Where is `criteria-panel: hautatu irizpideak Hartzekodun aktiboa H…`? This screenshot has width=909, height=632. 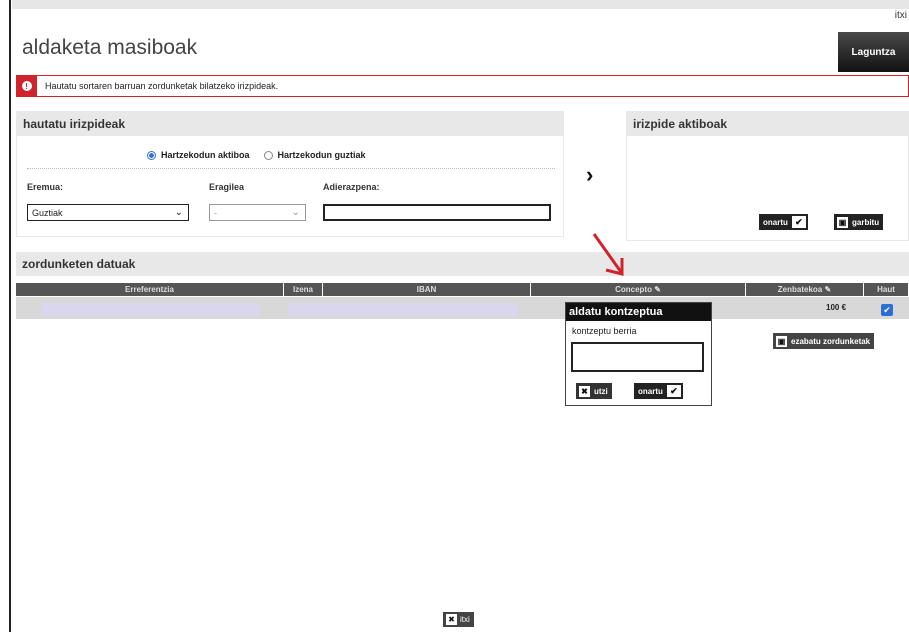
criteria-panel: hautatu irizpideak Hartzekodun aktiboa H… is located at coordinates (290, 174).